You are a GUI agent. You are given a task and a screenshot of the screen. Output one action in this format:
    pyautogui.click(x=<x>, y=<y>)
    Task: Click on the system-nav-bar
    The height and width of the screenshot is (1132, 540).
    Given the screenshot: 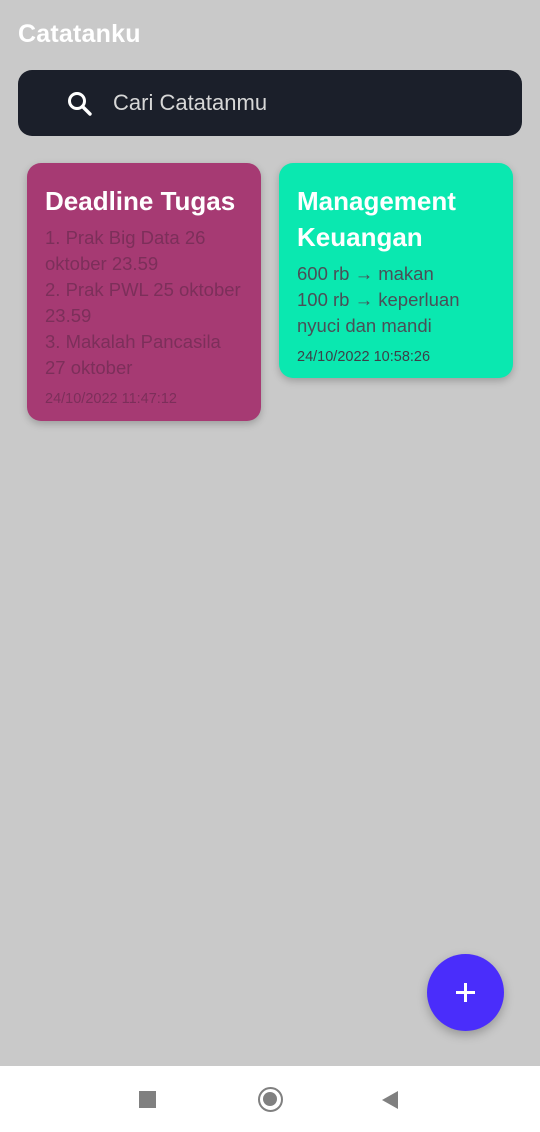 What is the action you would take?
    pyautogui.click(x=270, y=1099)
    